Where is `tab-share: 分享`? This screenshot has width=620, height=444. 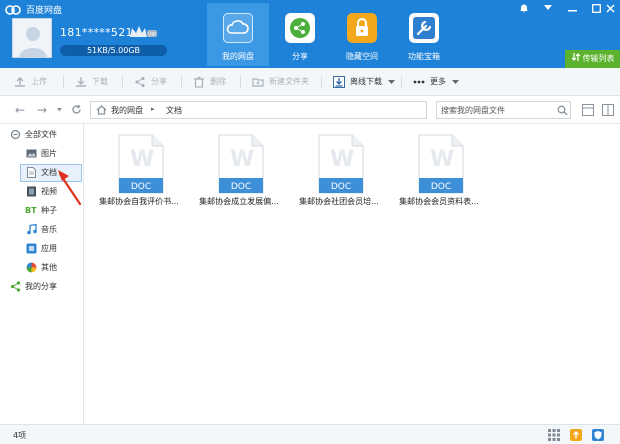 tab-share: 分享 is located at coordinates (300, 34).